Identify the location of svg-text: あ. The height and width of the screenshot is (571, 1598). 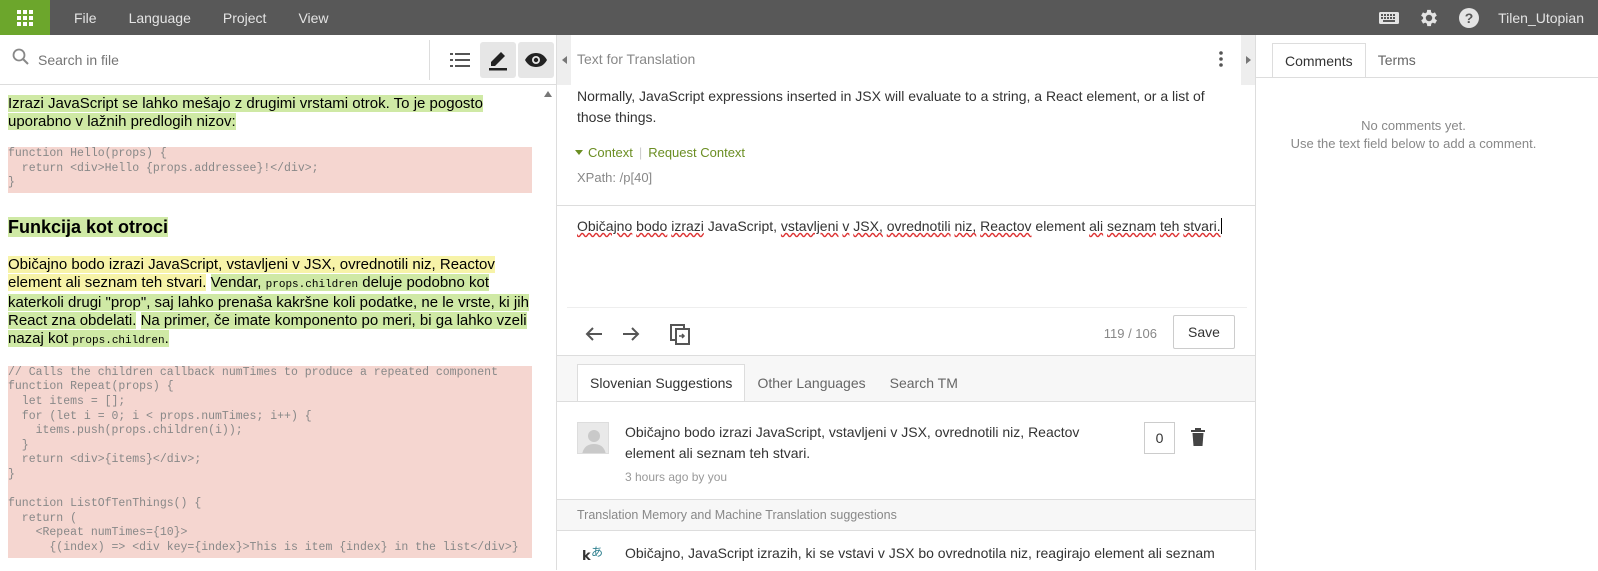
(597, 552).